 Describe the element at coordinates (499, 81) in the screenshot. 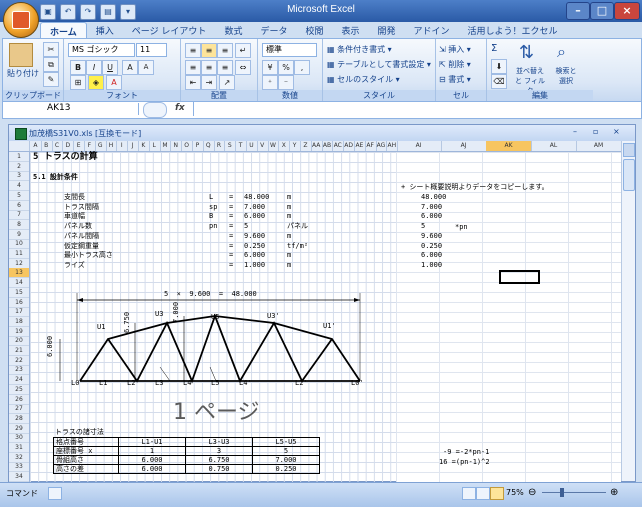

I see `clear-icon: ⌫` at that location.